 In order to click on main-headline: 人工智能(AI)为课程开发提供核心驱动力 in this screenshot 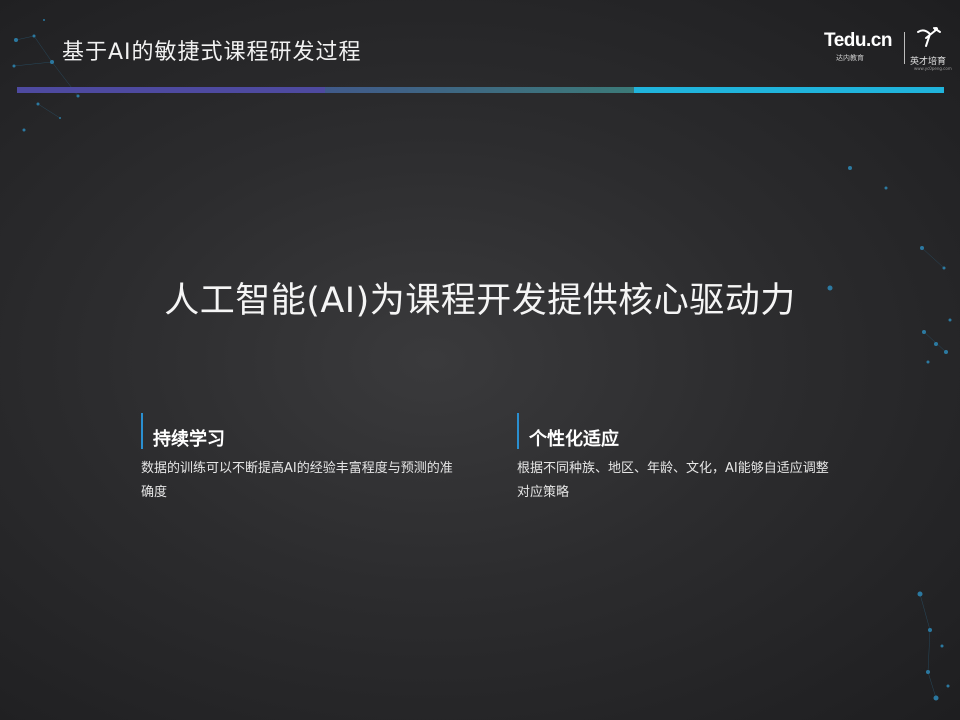, I will do `click(480, 301)`.